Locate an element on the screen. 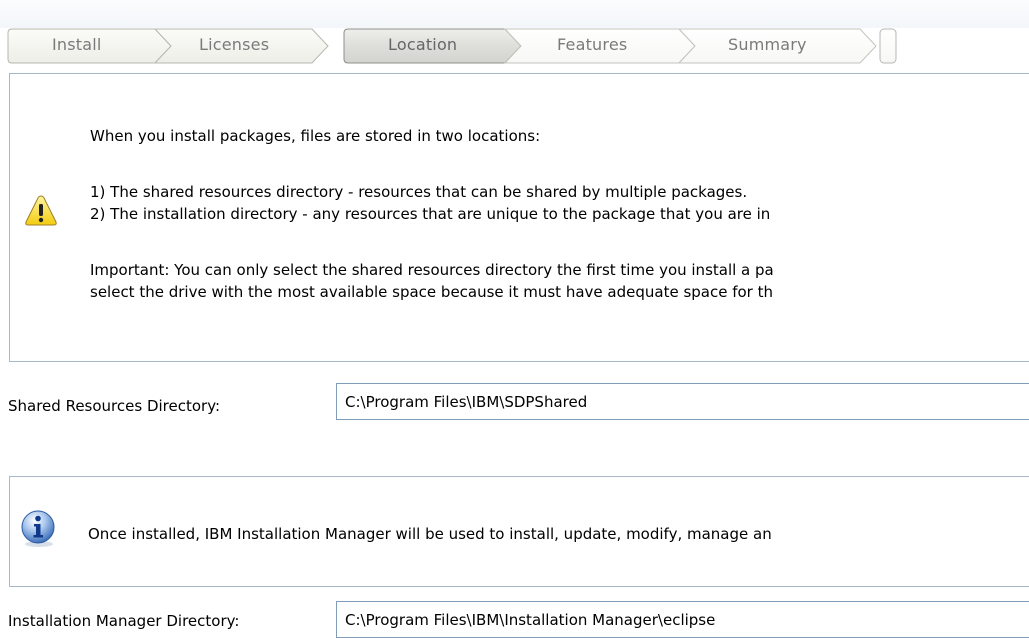 This screenshot has width=1029, height=638. step-licenses-label: Licenses is located at coordinates (234, 44).